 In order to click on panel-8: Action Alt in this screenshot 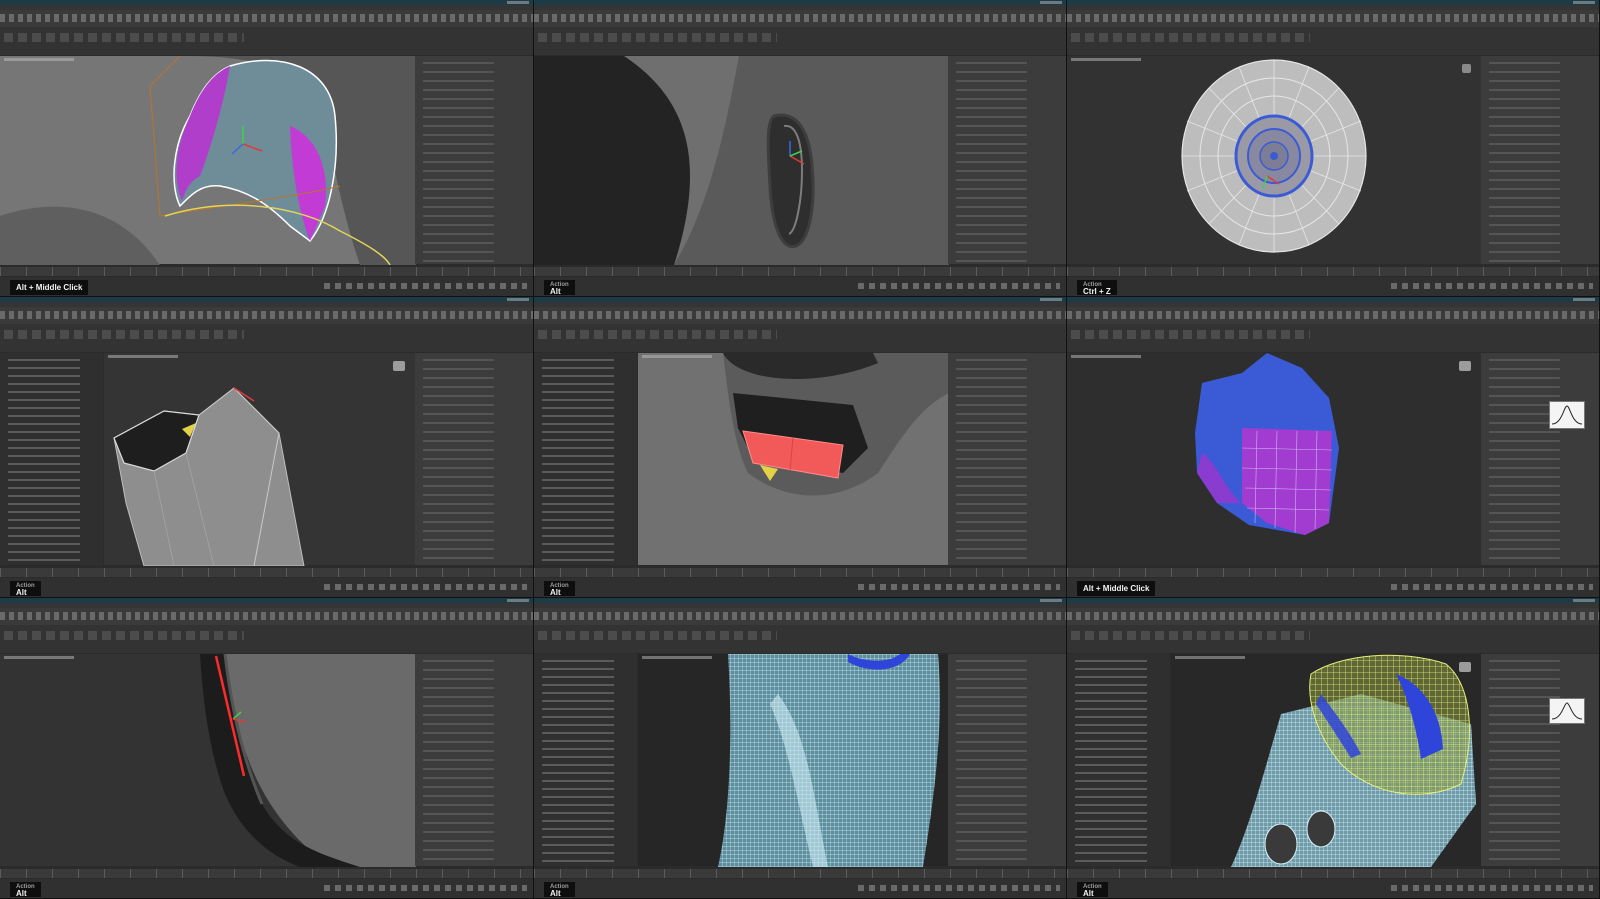, I will do `click(800, 748)`.